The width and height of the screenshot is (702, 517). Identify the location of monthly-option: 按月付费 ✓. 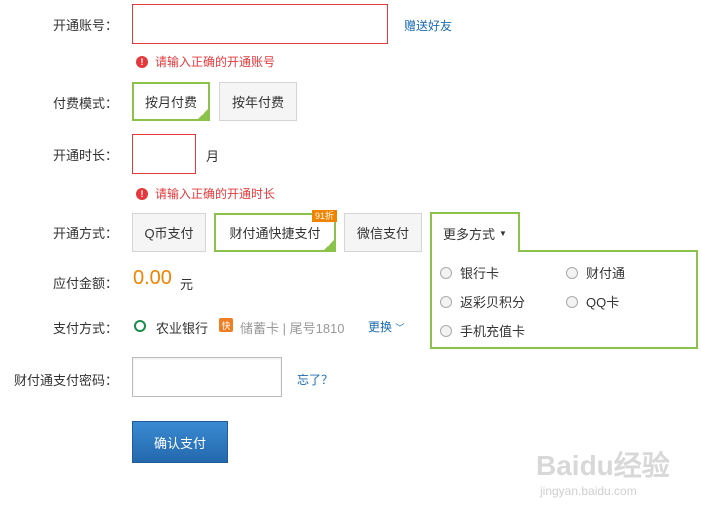
(171, 101).